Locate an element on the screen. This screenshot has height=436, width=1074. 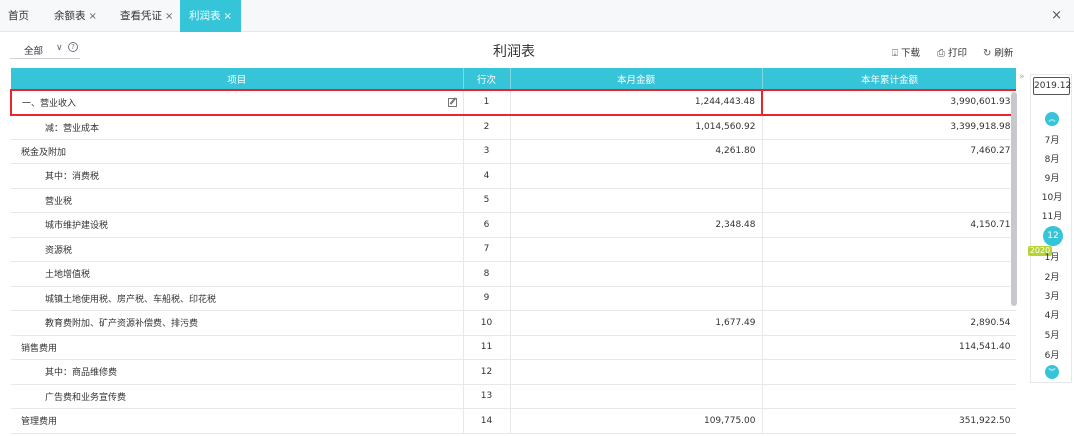
print-label: 打印 is located at coordinates (958, 53).